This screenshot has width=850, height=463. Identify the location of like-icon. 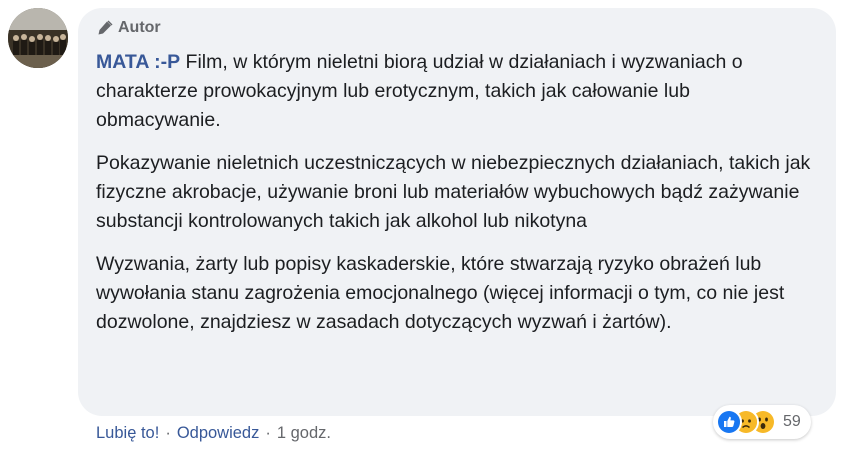
(729, 422).